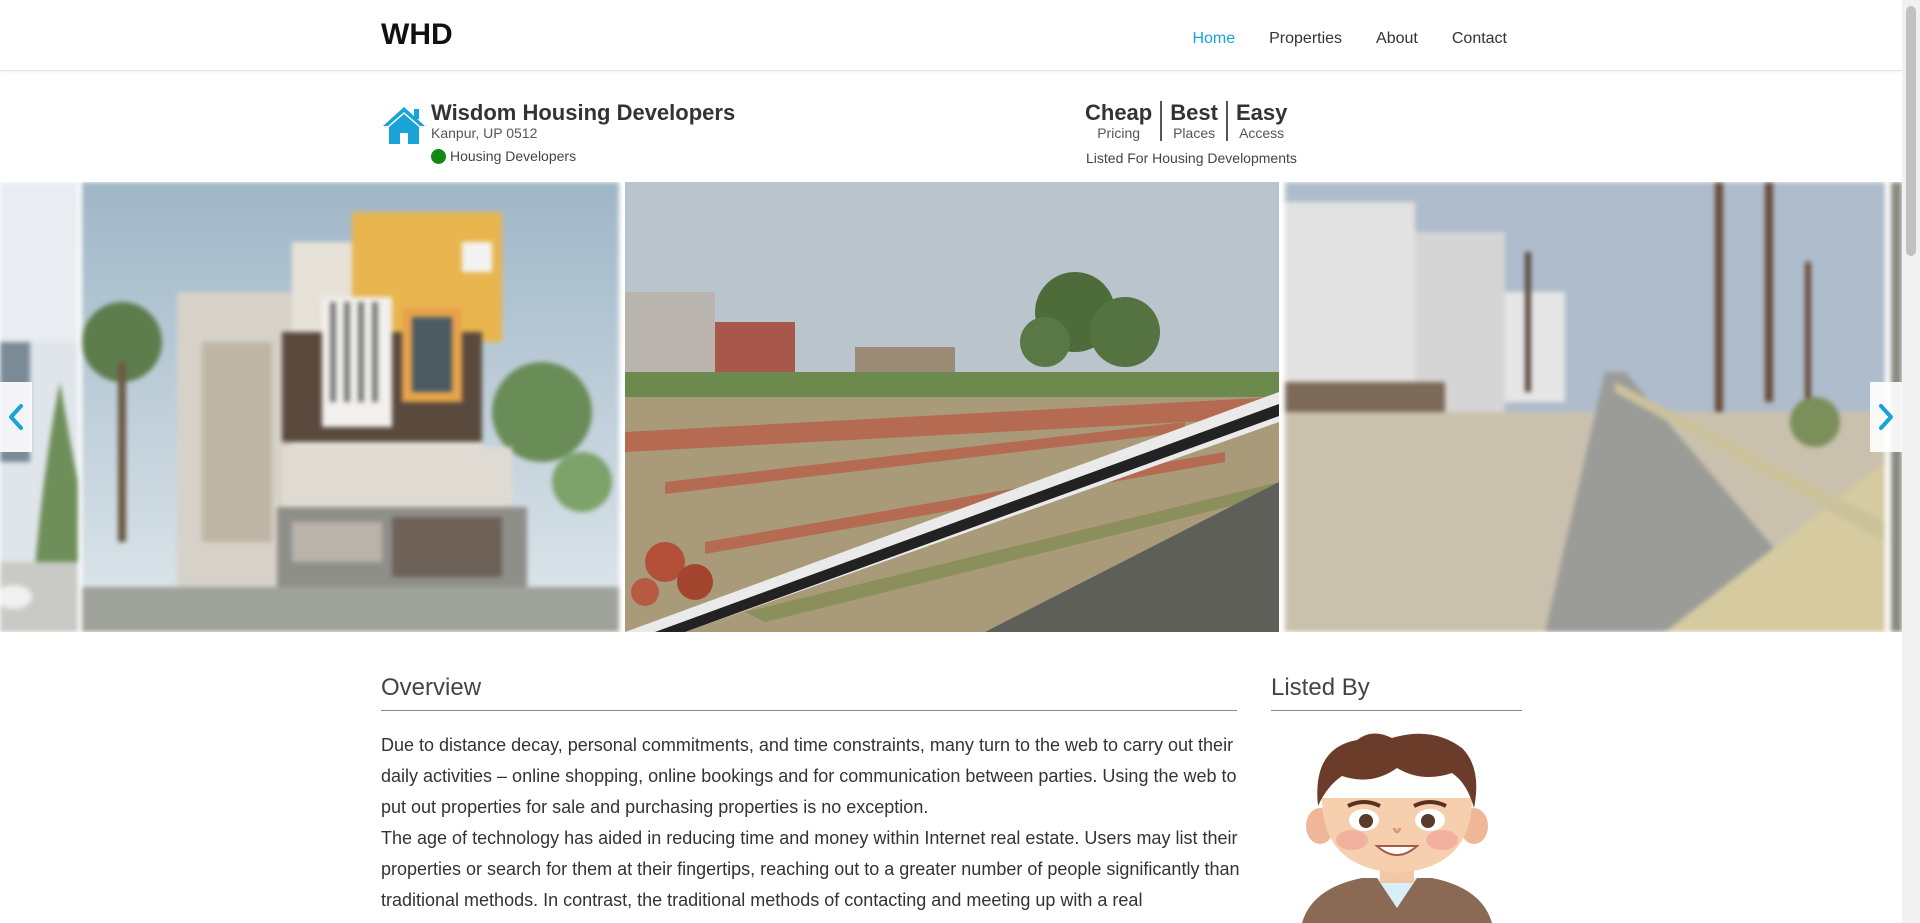 This screenshot has height=923, width=1920. What do you see at coordinates (1191, 158) in the screenshot?
I see `listed-for-text: Listed For Housing Developments` at bounding box center [1191, 158].